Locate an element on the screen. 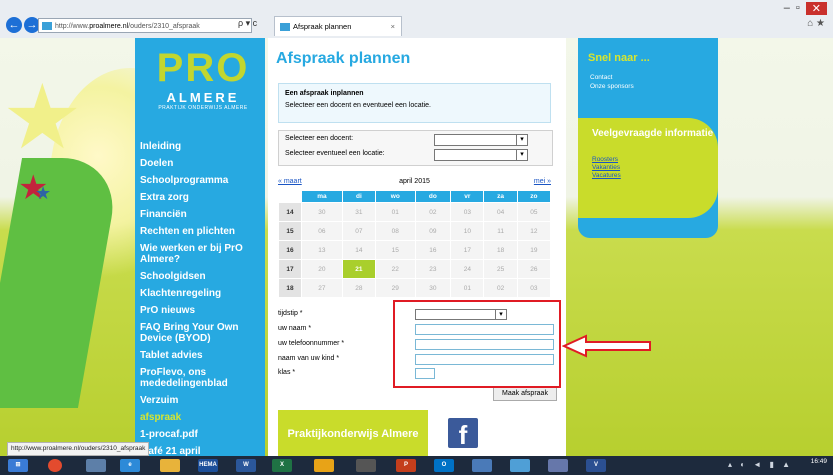 This screenshot has width=833, height=475. tab-favicon-icon is located at coordinates (285, 27).